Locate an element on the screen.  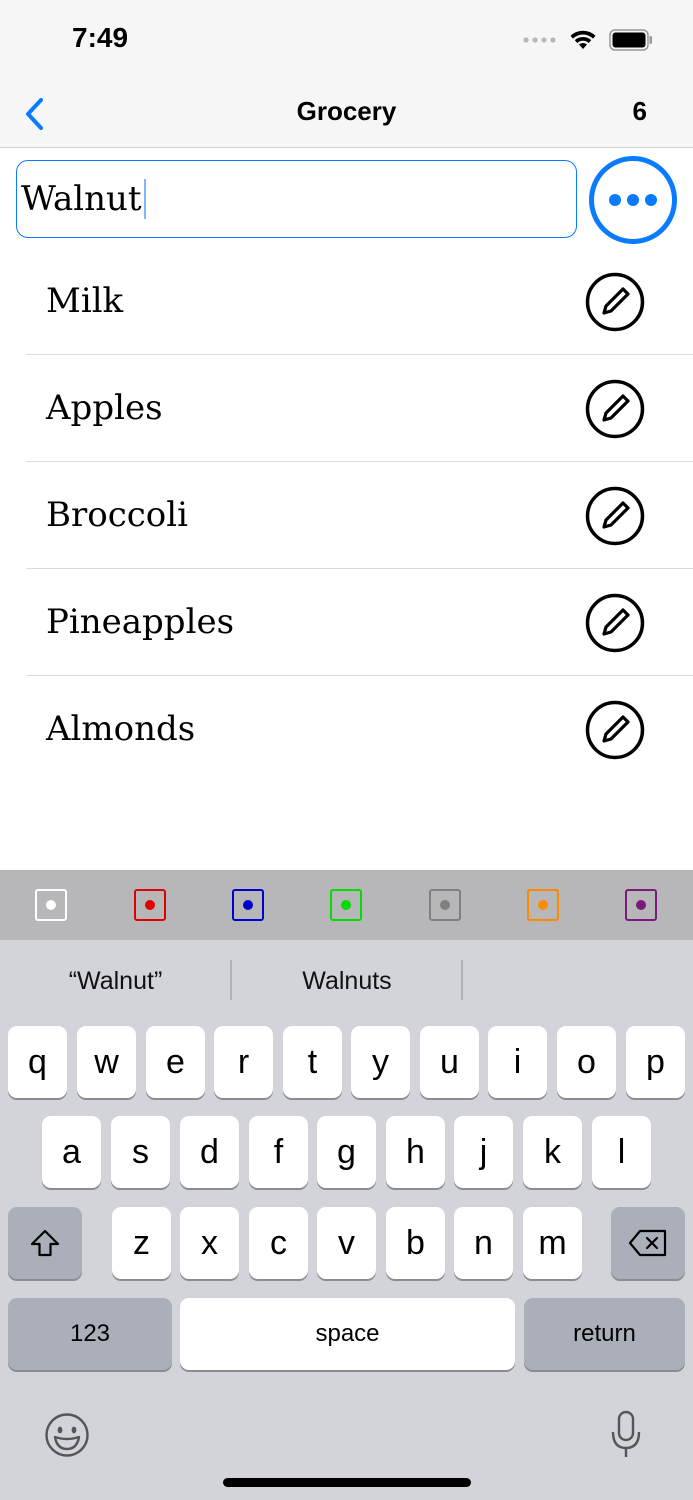
item-text-value: Walnut is located at coordinates (81, 199).